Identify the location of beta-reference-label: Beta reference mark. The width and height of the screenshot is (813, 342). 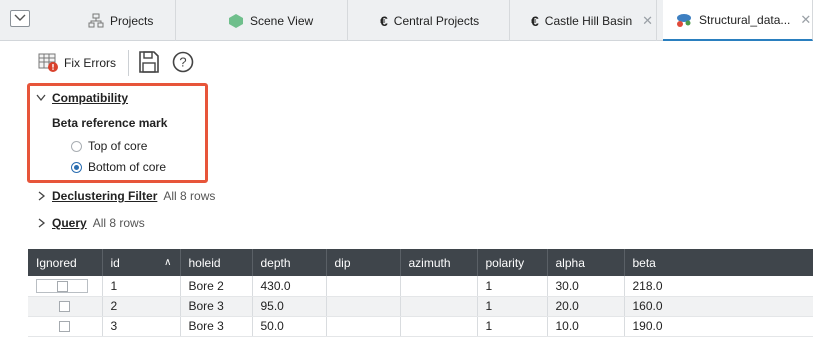
(110, 123).